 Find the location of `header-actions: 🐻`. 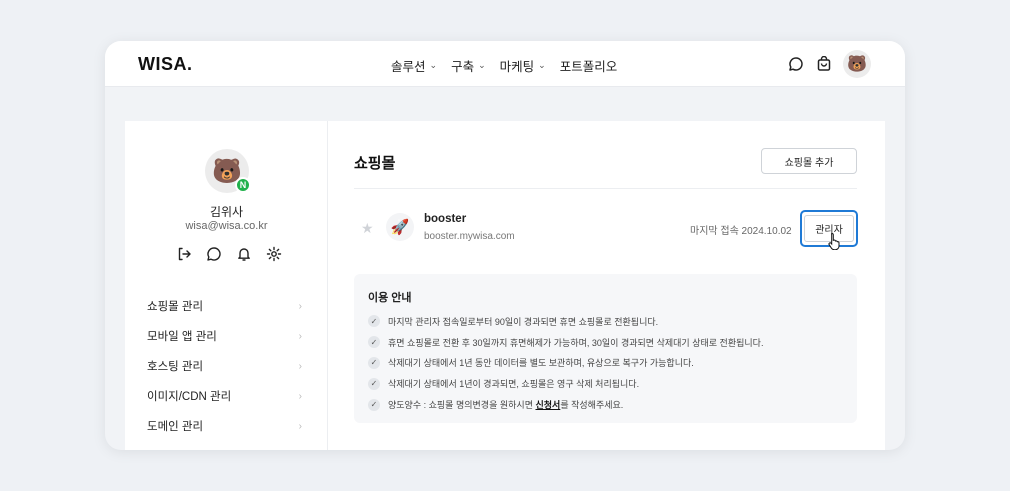

header-actions: 🐻 is located at coordinates (829, 64).